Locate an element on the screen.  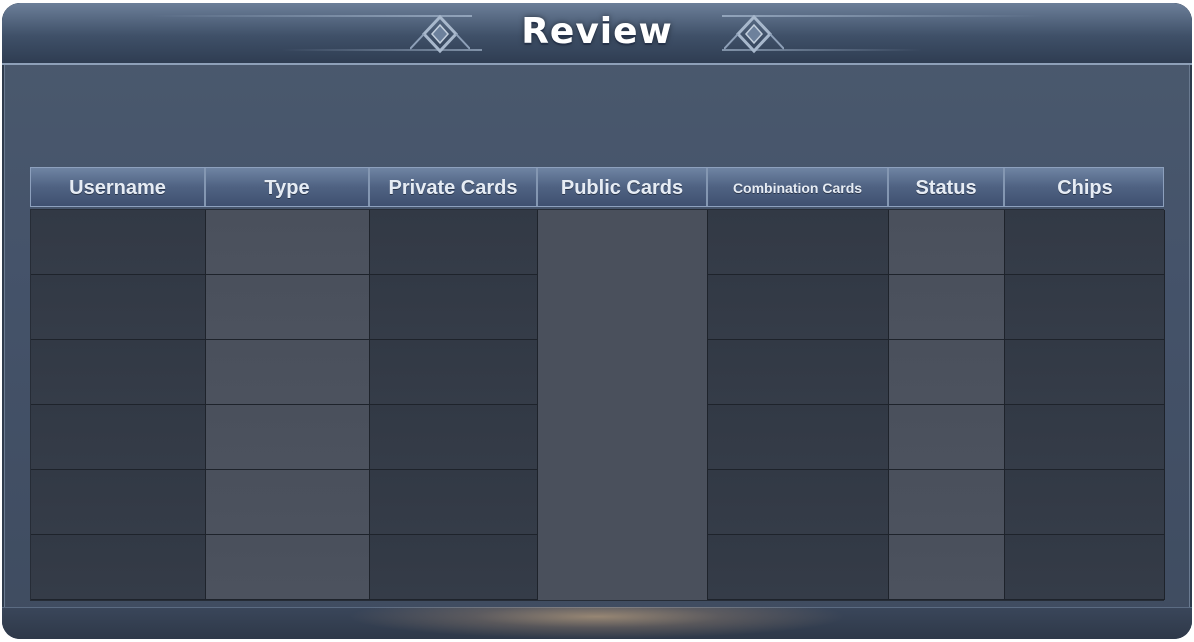
column-header-type: Type is located at coordinates (288, 187).